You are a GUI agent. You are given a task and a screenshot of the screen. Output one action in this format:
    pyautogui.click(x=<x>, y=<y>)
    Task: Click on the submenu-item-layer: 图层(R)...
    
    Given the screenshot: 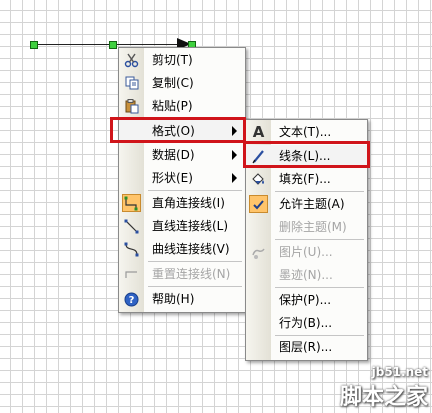 What is the action you would take?
    pyautogui.click(x=306, y=347)
    